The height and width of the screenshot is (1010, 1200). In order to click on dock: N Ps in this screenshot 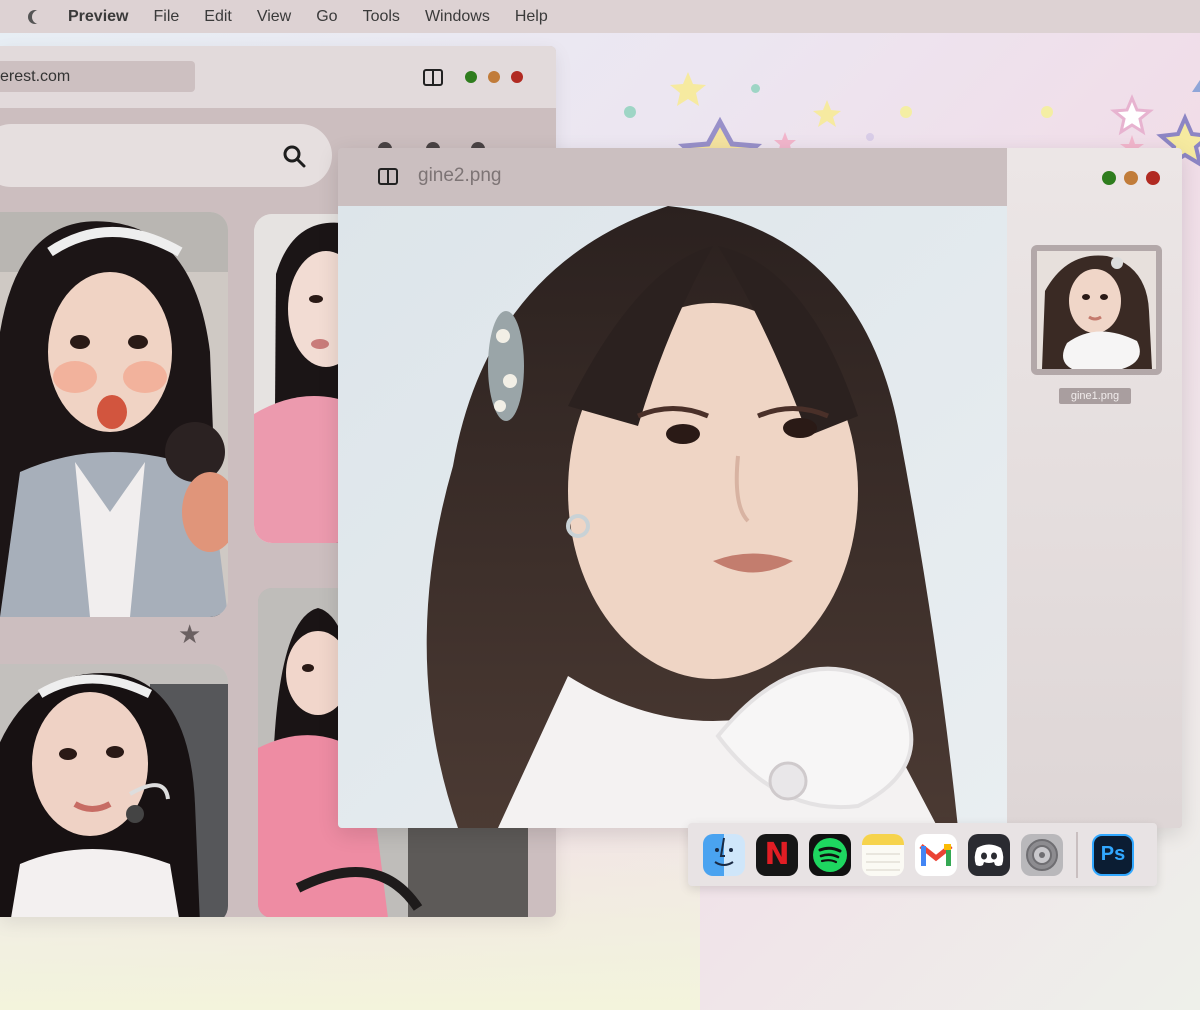, I will do `click(922, 854)`.